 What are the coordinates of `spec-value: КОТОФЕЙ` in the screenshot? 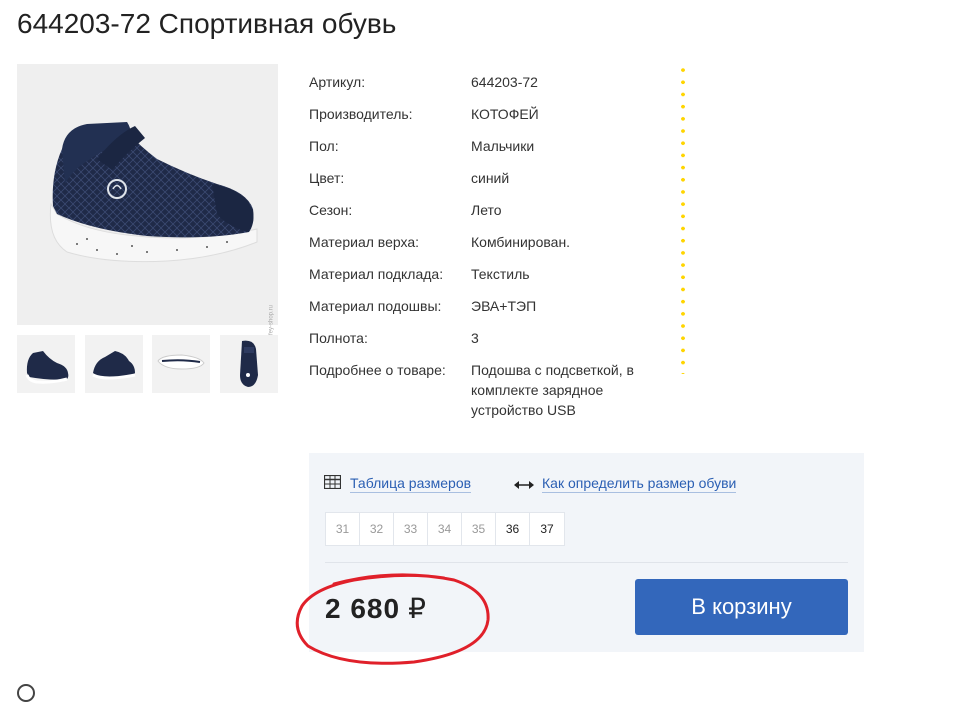 It's located at (505, 114).